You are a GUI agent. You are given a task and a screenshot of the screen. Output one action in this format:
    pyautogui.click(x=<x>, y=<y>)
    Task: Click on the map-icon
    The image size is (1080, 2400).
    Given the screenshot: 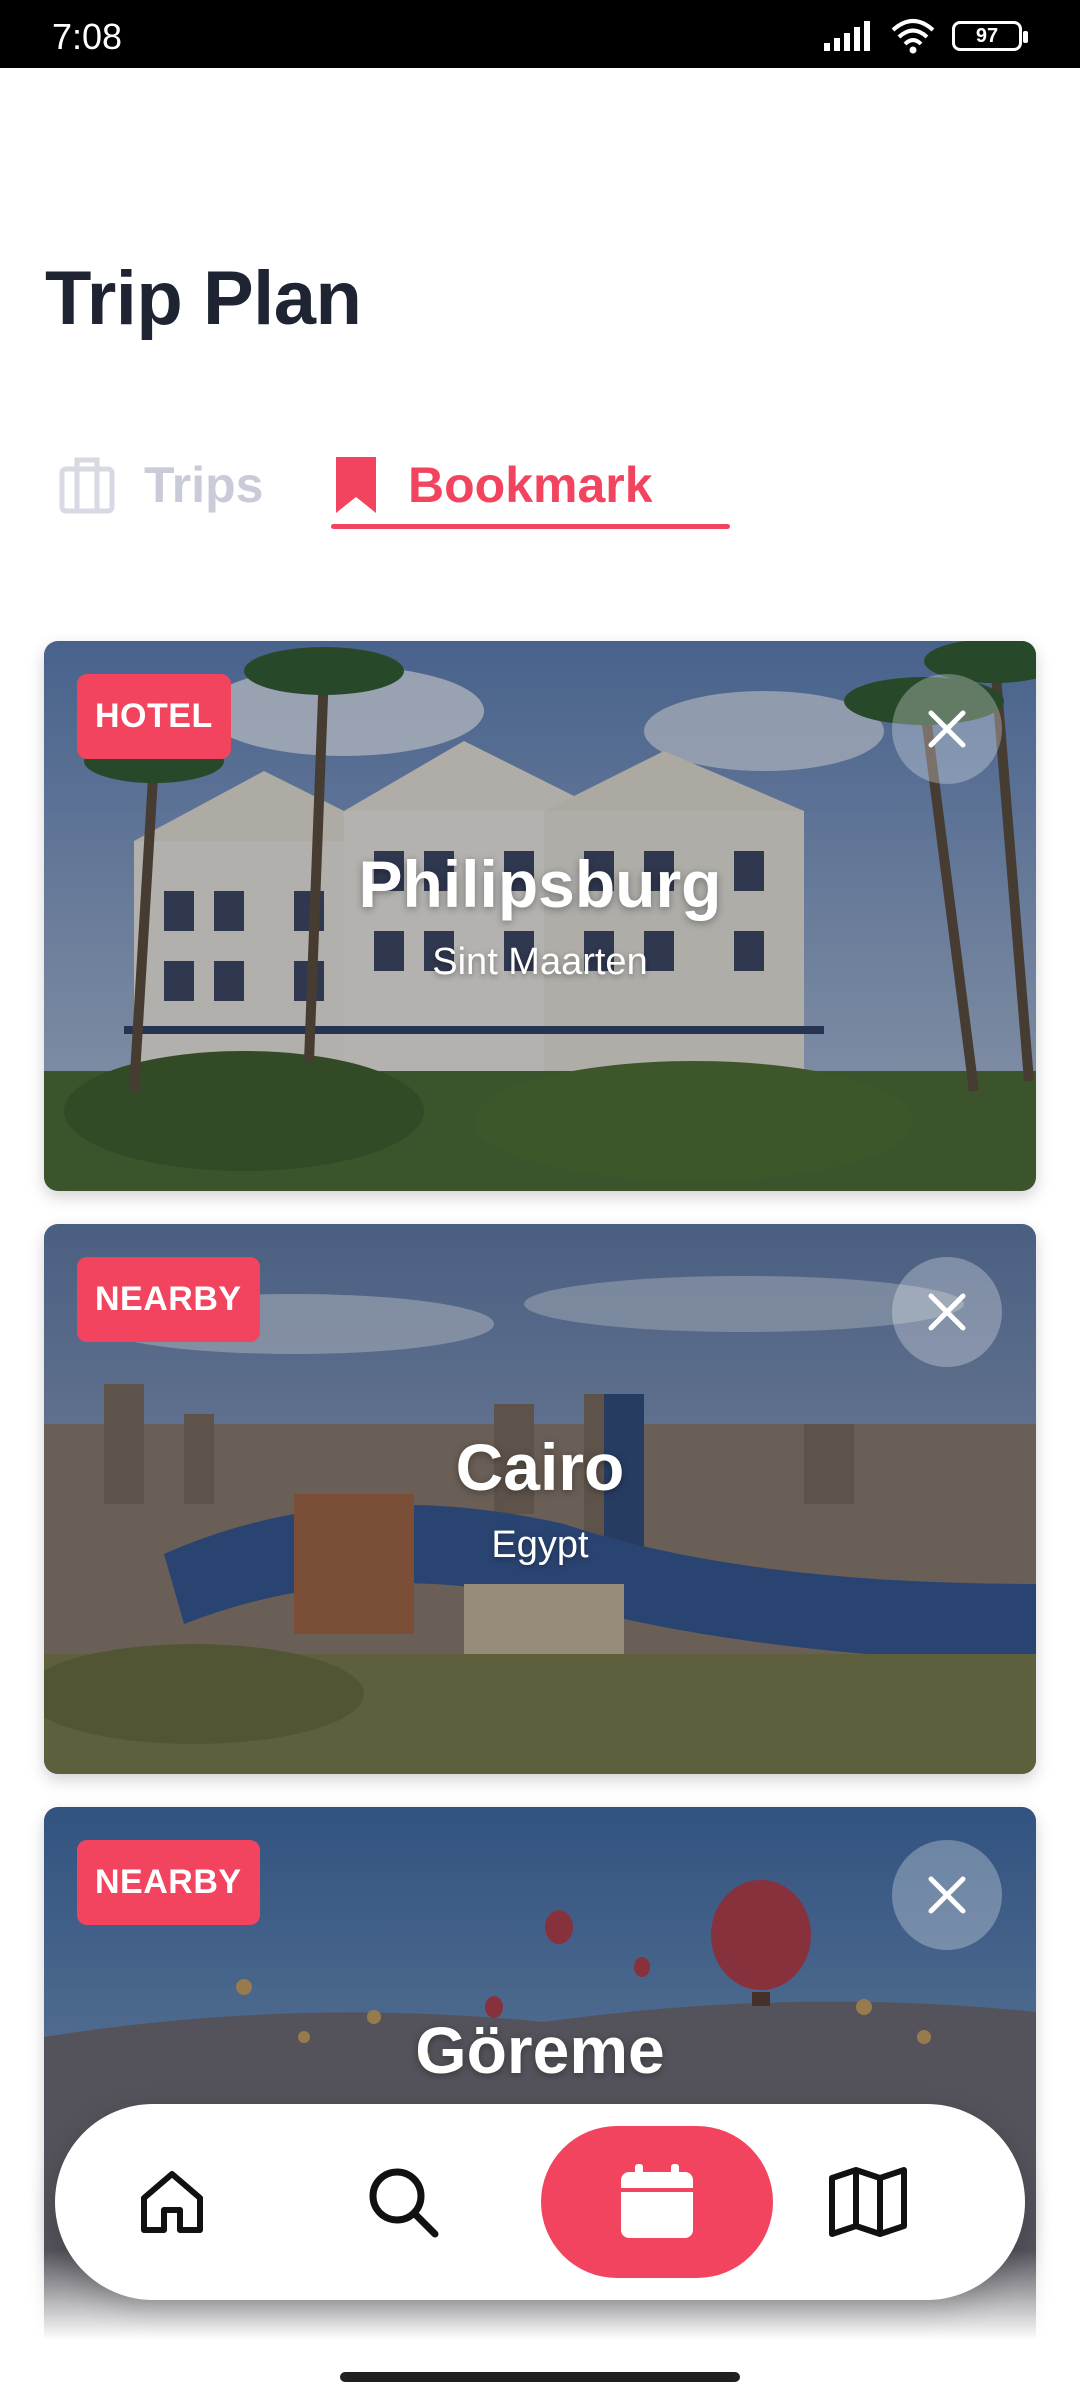 What is the action you would take?
    pyautogui.click(x=868, y=2202)
    